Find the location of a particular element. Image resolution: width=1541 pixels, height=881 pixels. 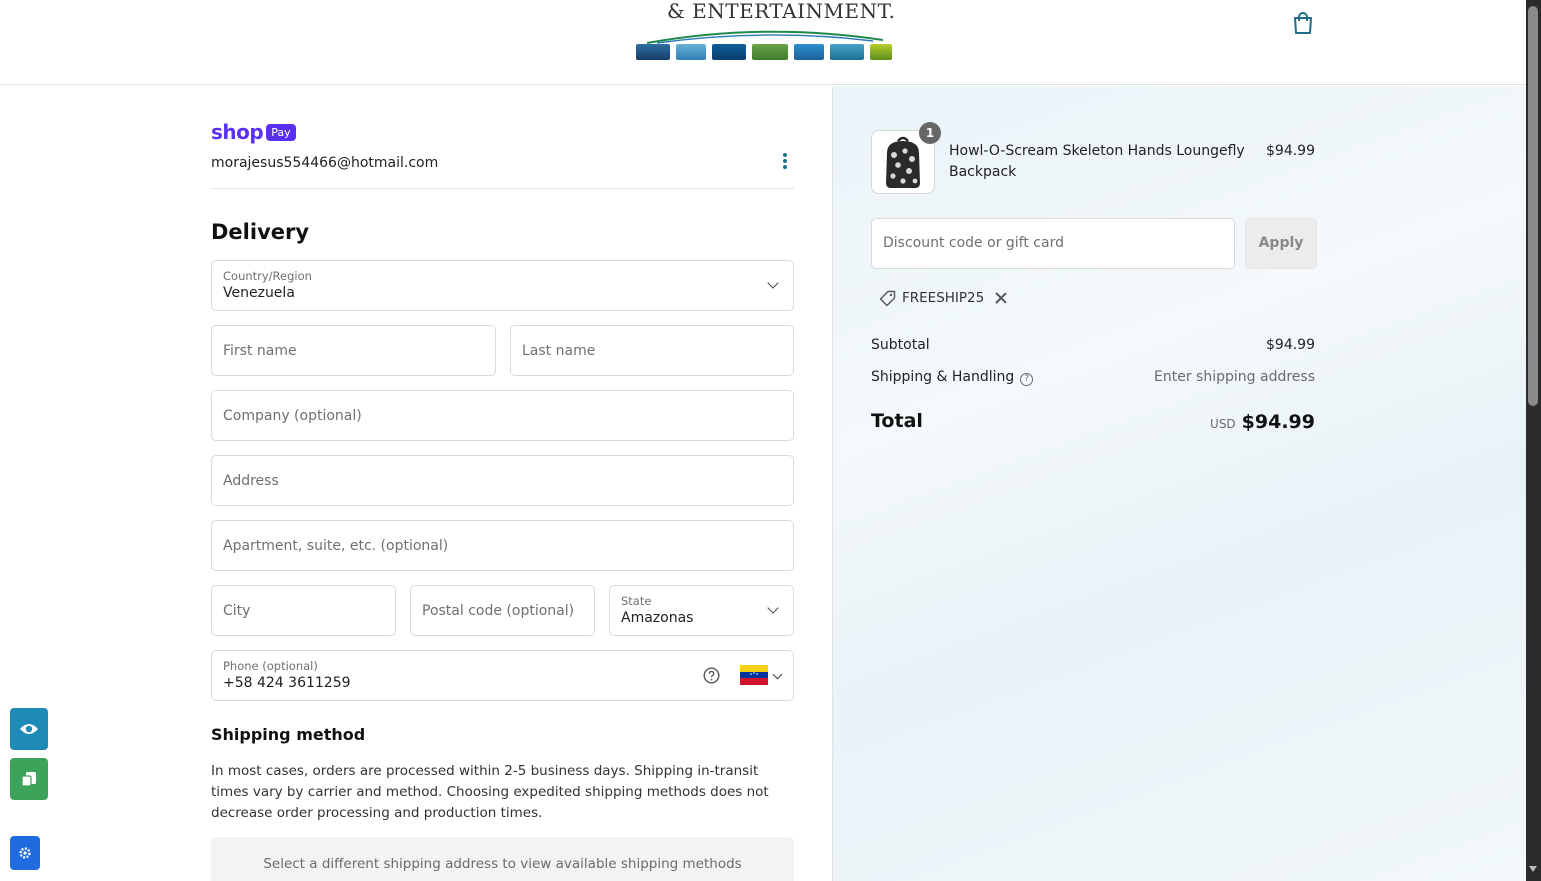

apply-discount-button: Apply is located at coordinates (1281, 243).